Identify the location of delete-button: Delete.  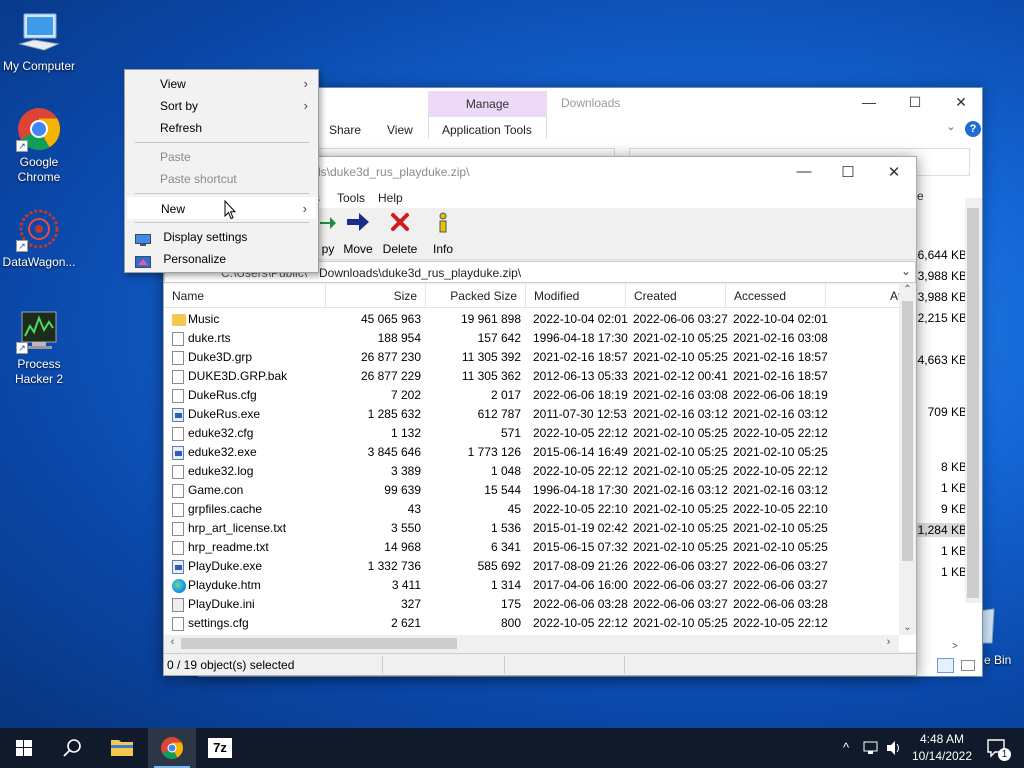
(400, 234).